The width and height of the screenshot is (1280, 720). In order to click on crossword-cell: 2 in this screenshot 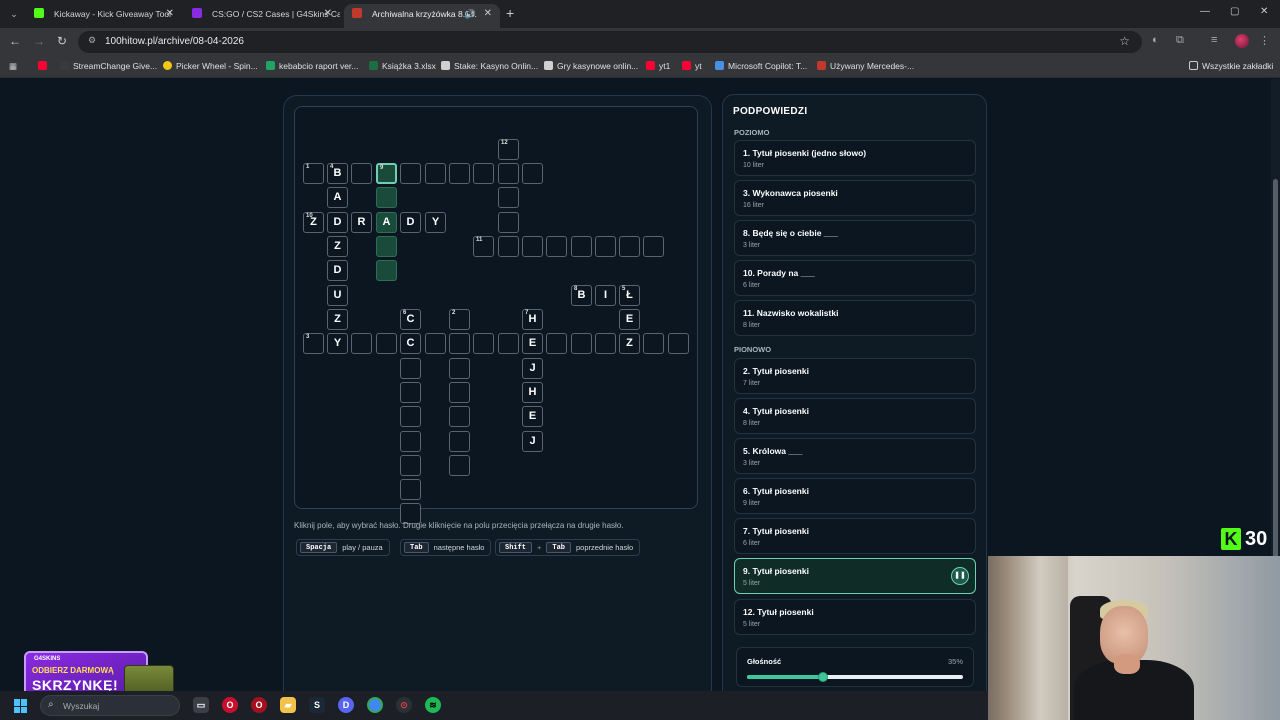, I will do `click(459, 319)`.